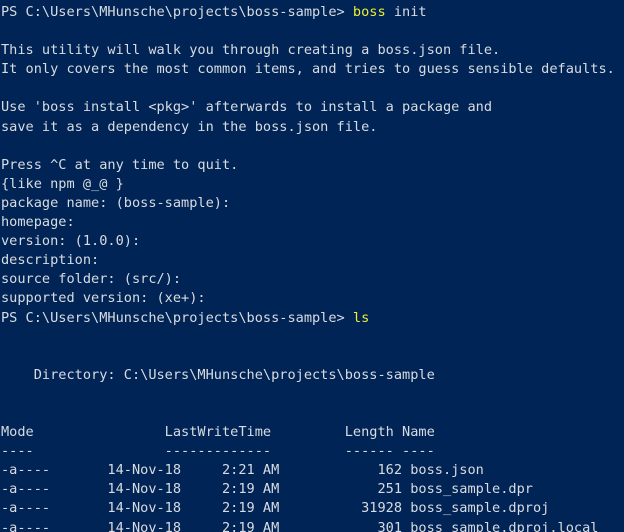  What do you see at coordinates (91, 279) in the screenshot?
I see `terminal-output-line: source folder: (src/):` at bounding box center [91, 279].